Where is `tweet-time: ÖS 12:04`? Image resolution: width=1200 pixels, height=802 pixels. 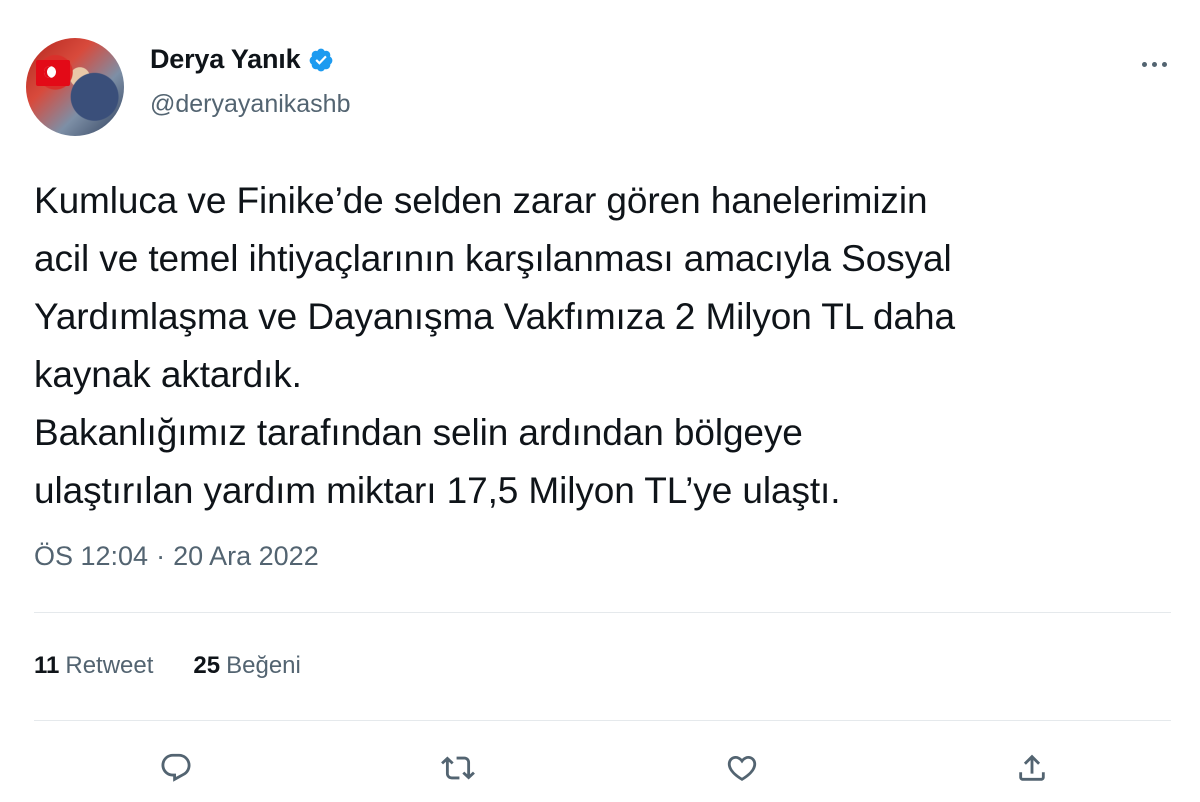
tweet-time: ÖS 12:04 is located at coordinates (91, 556).